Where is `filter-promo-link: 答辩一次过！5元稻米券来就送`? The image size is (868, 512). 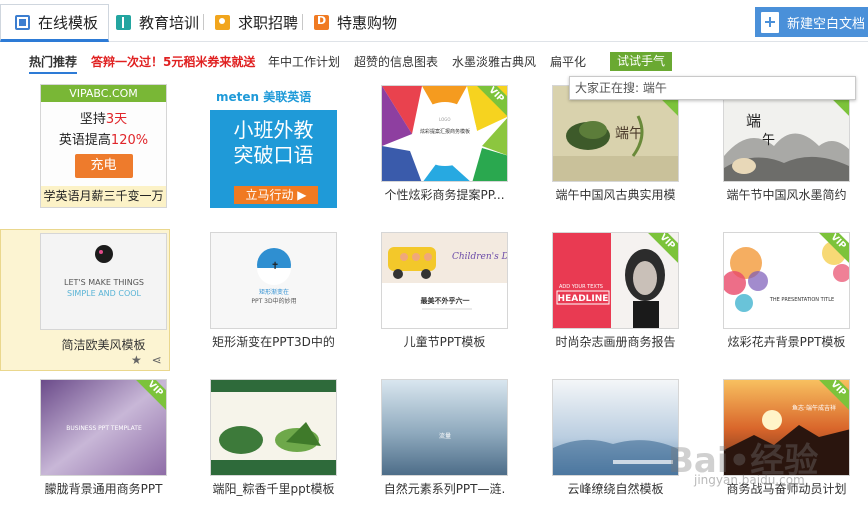
filter-promo-link: 答辩一次过！5元稻米券来就送 is located at coordinates (173, 61).